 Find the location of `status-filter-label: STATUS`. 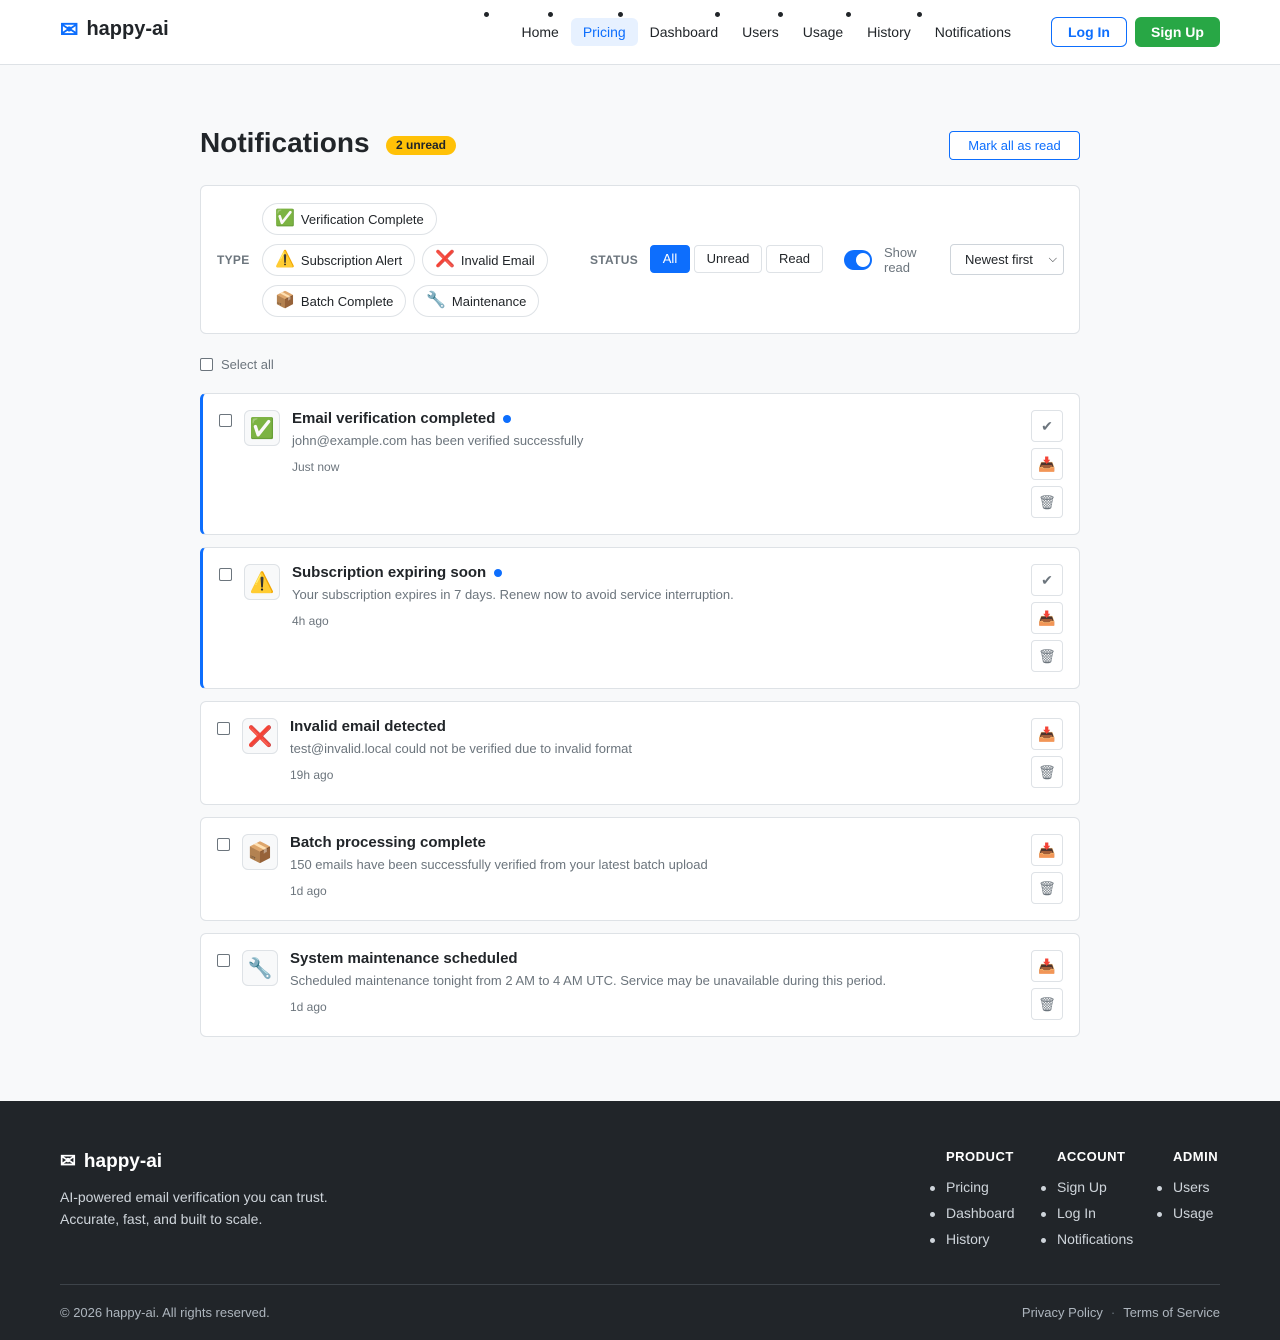

status-filter-label: STATUS is located at coordinates (614, 260).